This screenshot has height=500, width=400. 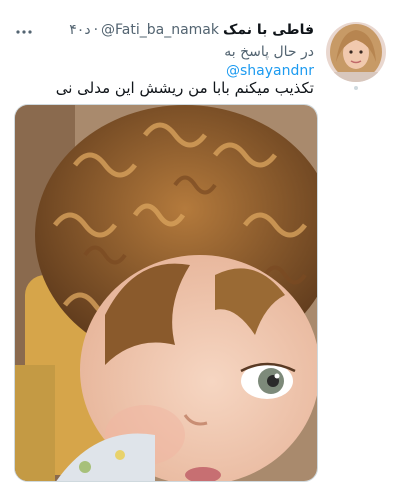 I want to click on thread-connector, so click(x=356, y=88).